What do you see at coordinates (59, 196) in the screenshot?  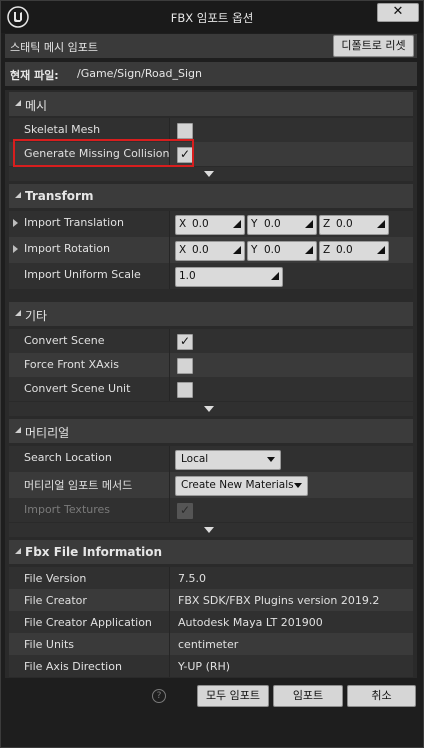 I see `section-transform-title: Transform` at bounding box center [59, 196].